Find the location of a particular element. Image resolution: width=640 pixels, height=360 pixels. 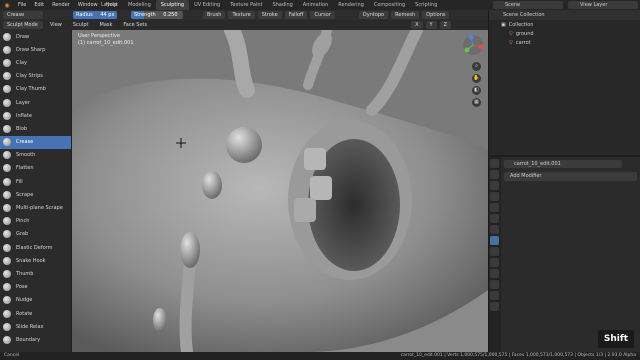

viewport-info: User Perspective (1) carrot_10_edit.001 is located at coordinates (106, 40).